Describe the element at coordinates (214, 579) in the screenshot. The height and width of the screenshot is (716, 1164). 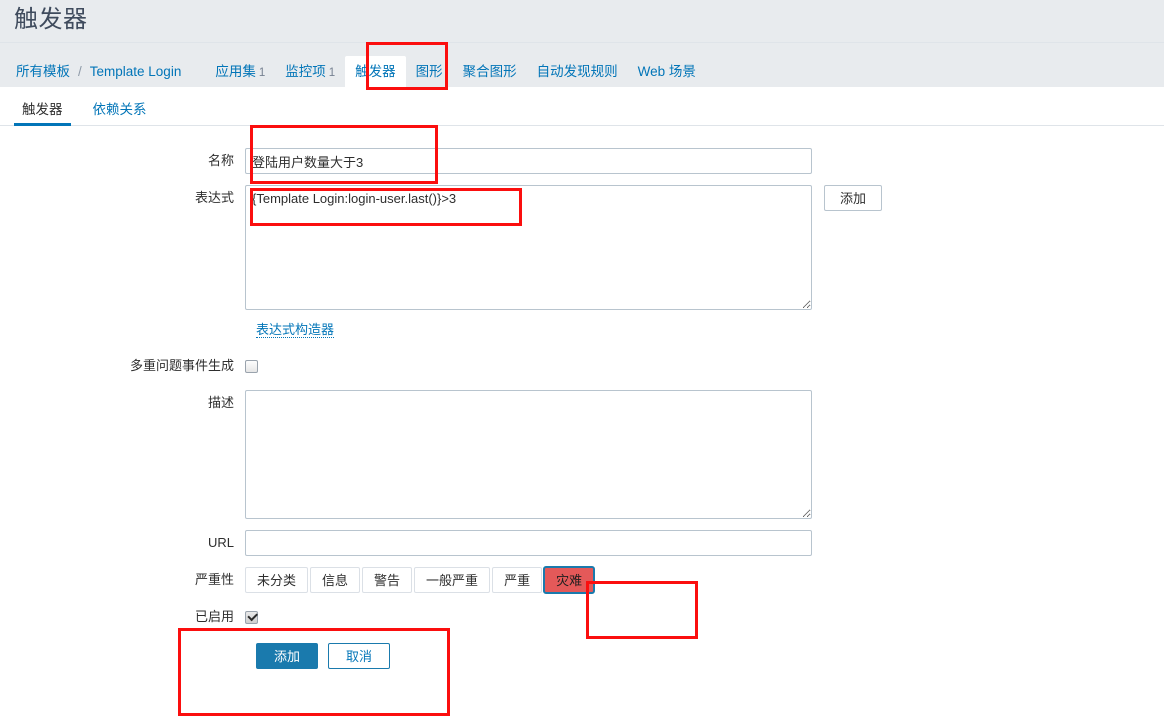
I see `severity-label: 严重性` at that location.